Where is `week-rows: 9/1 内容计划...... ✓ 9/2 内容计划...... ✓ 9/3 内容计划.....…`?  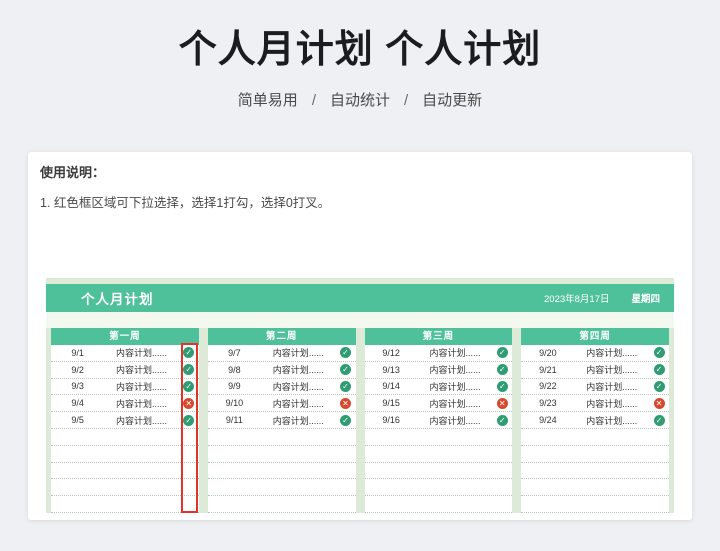 week-rows: 9/1 内容计划...... ✓ 9/2 内容计划...... ✓ 9/3 内容计划.....… is located at coordinates (125, 429).